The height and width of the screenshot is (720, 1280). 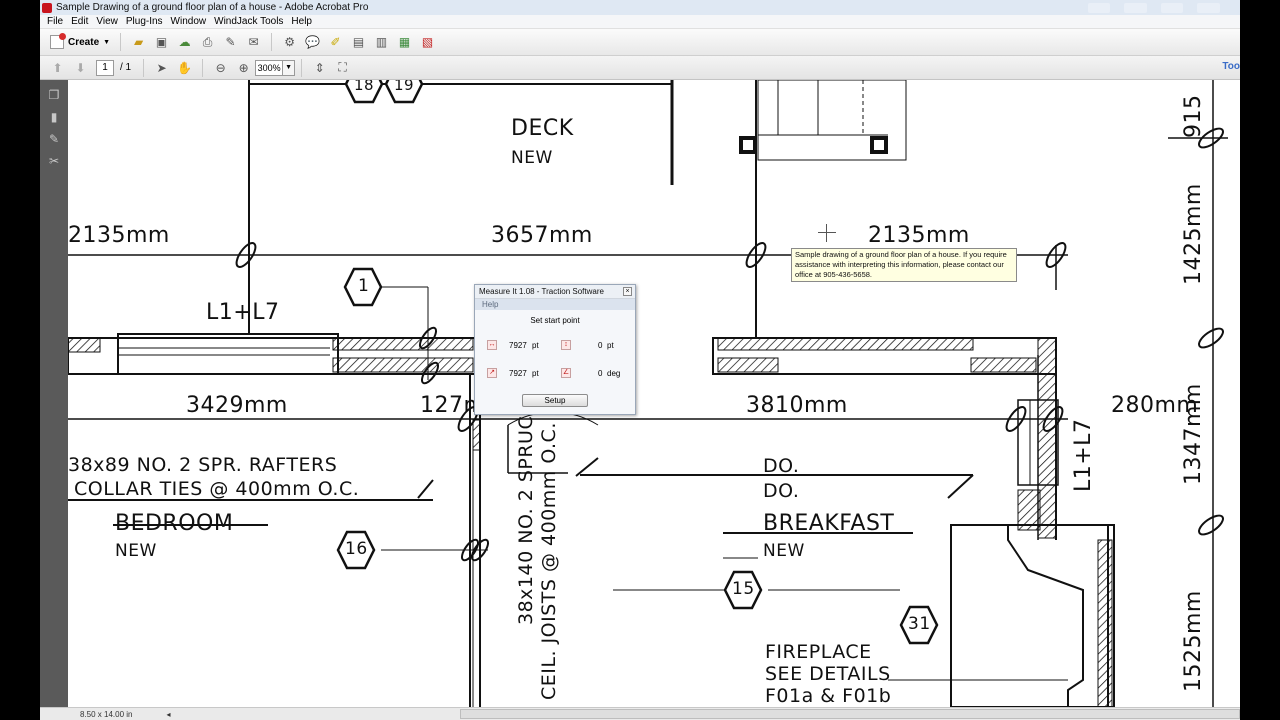 I want to click on tag-31: 31, so click(x=919, y=624).